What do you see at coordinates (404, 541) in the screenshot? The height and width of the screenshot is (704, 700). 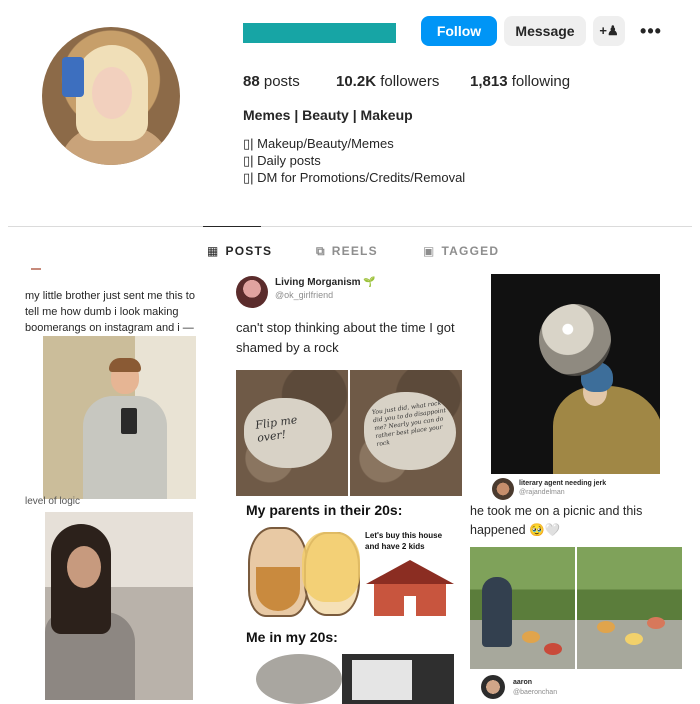 I see `meme-subtext: Let's buy this house and have 2 kids` at bounding box center [404, 541].